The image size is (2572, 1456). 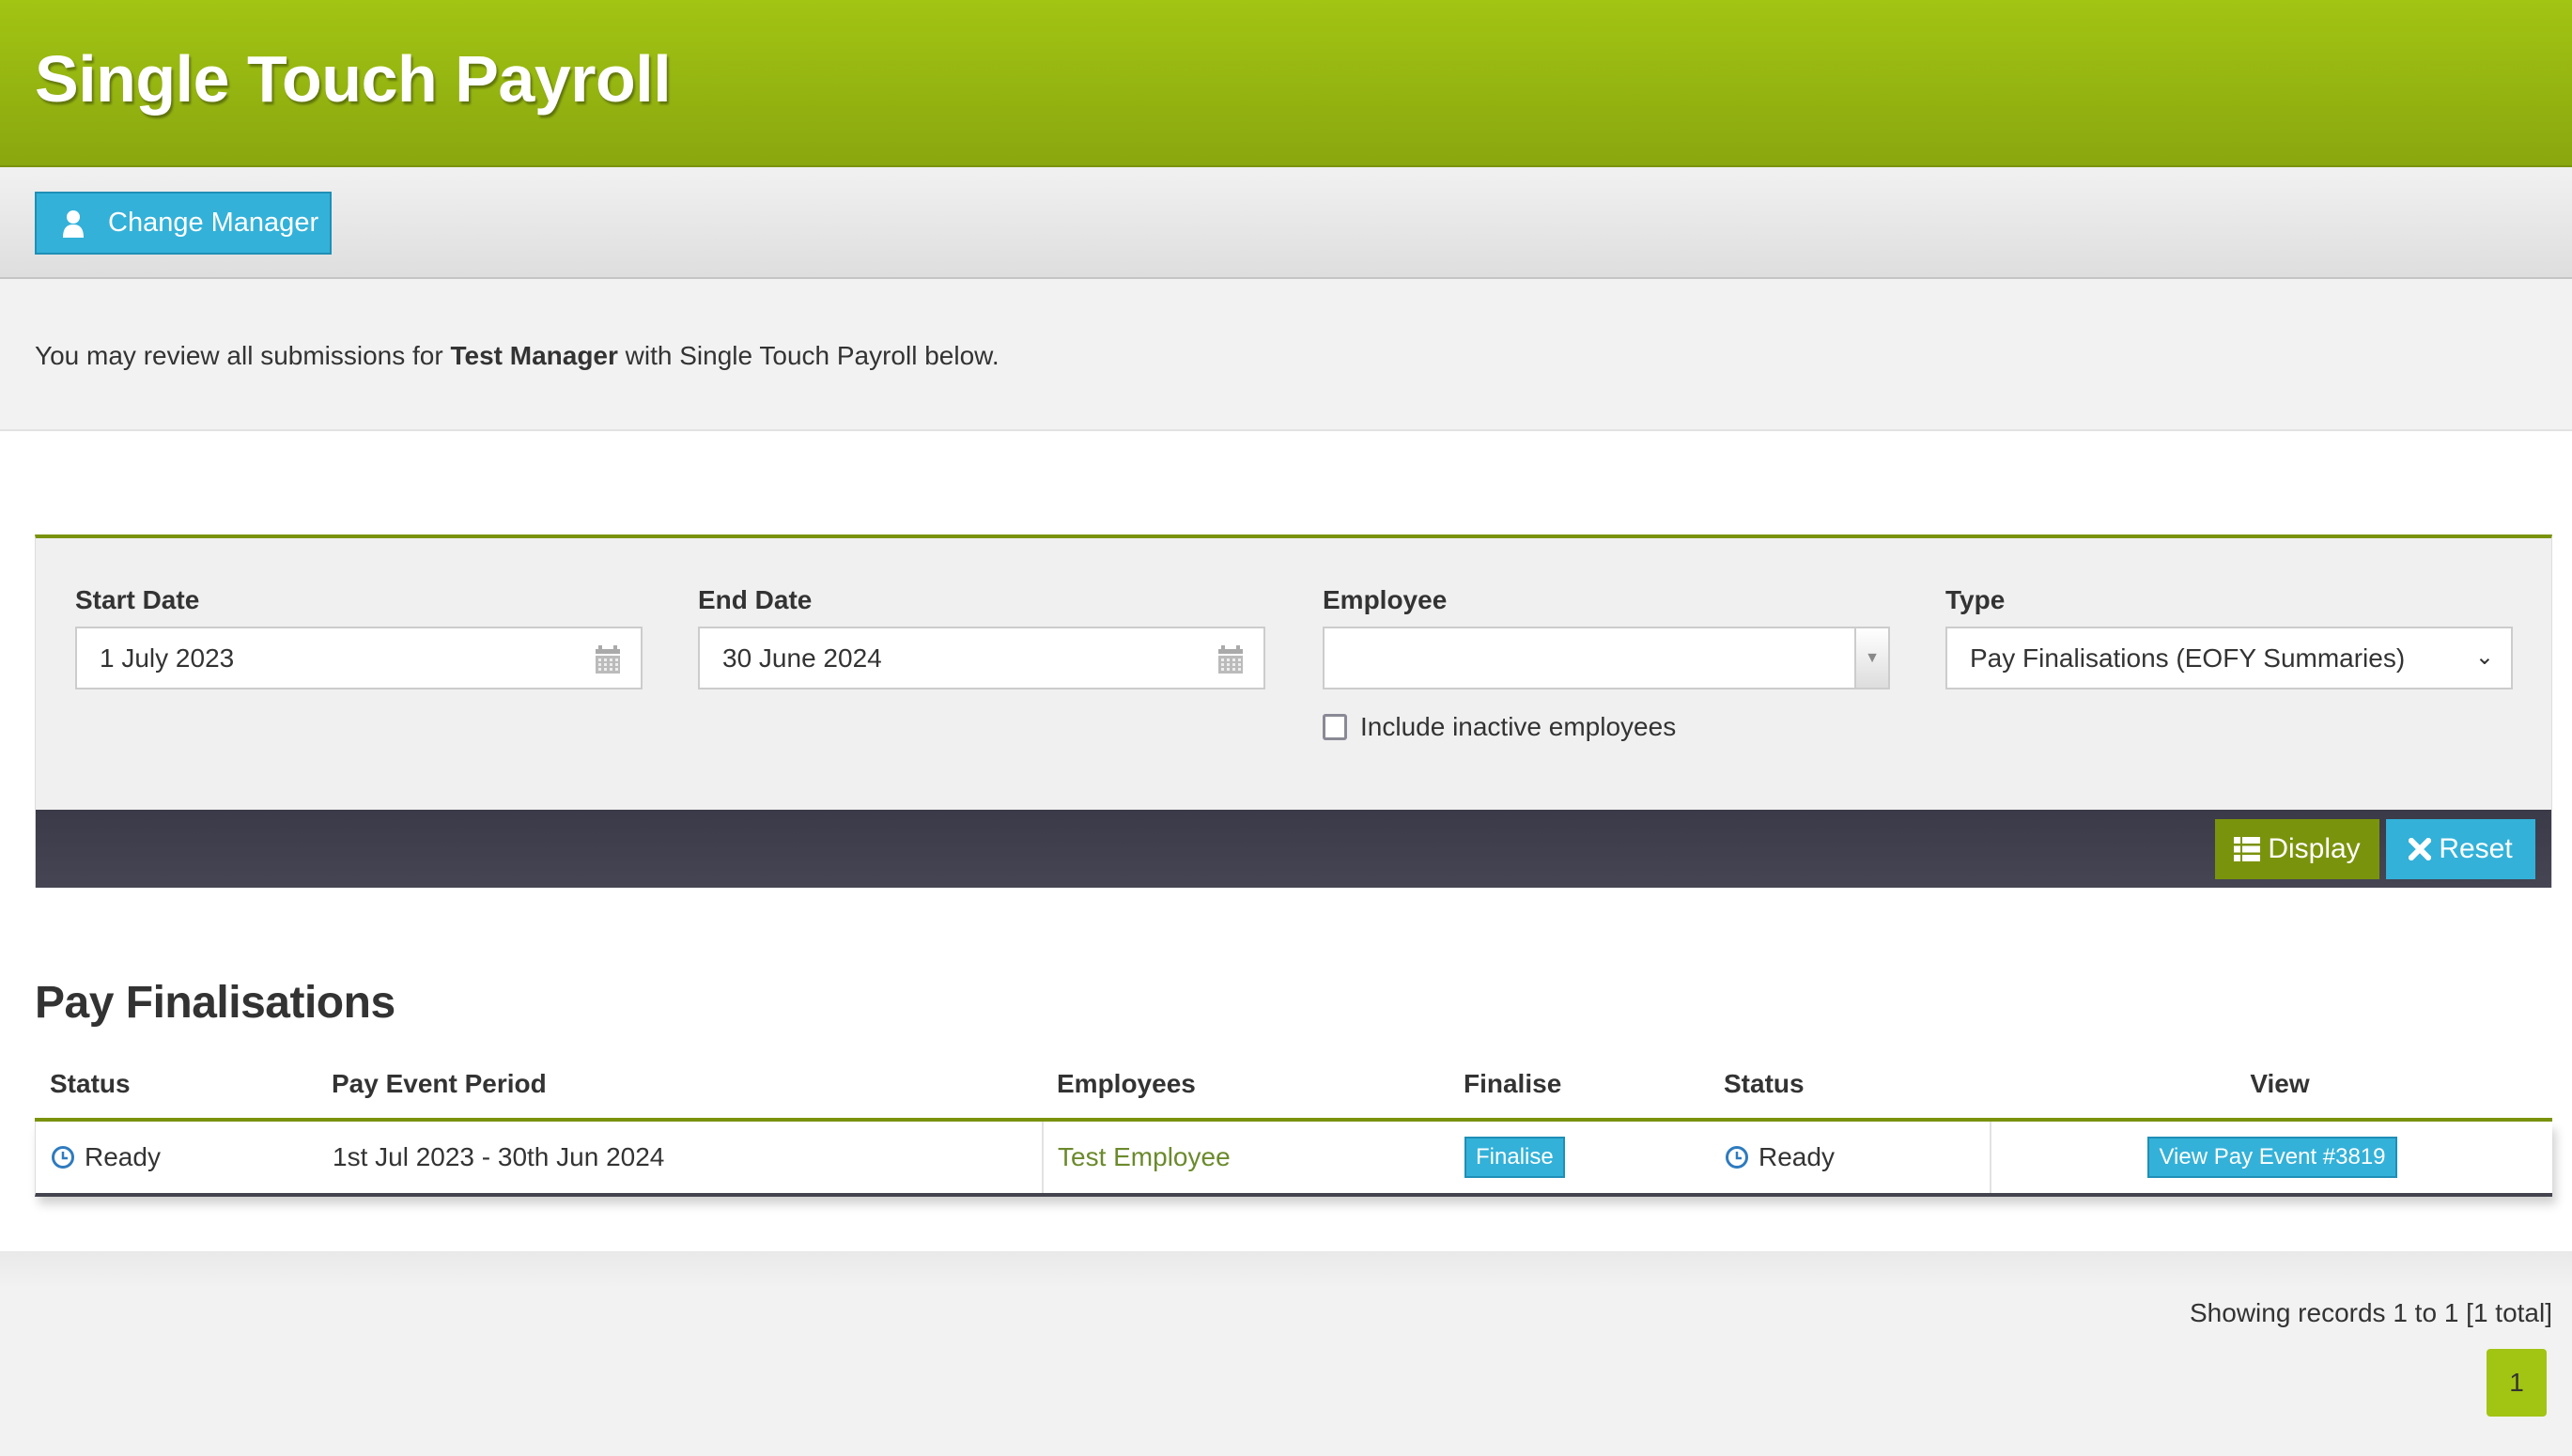 I want to click on display-button: Display, so click(x=2297, y=849).